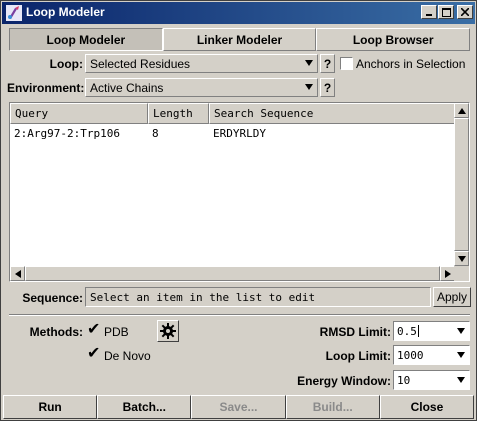 The height and width of the screenshot is (421, 477). I want to click on energy-window-label: Energy Window:, so click(344, 381).